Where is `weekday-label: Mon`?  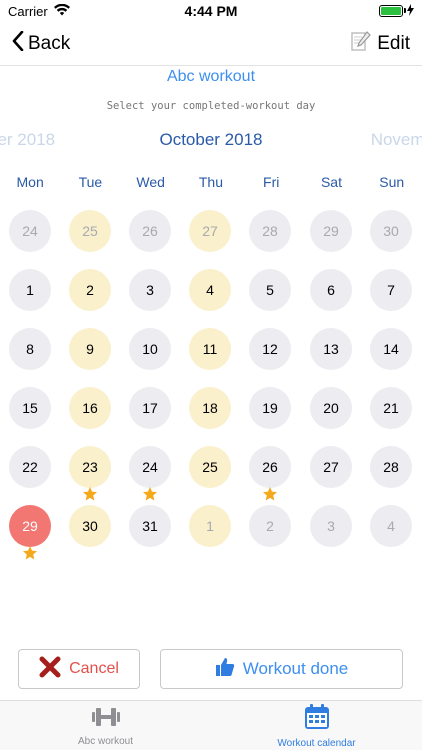 weekday-label: Mon is located at coordinates (30, 182).